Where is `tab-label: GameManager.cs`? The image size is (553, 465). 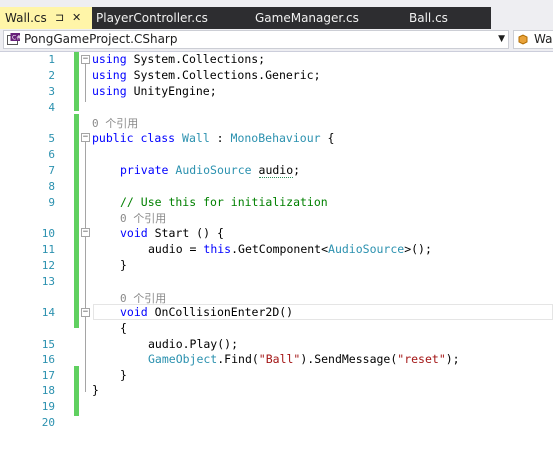
tab-label: GameManager.cs is located at coordinates (307, 18).